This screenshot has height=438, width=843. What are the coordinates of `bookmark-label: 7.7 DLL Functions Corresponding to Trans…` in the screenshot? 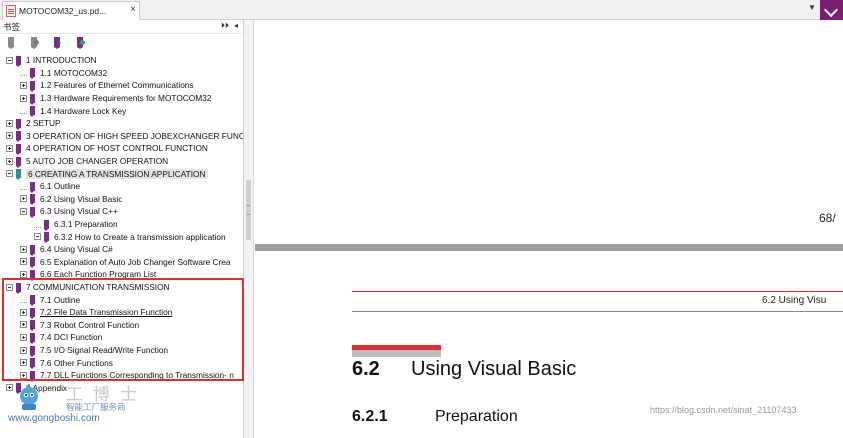 It's located at (137, 375).